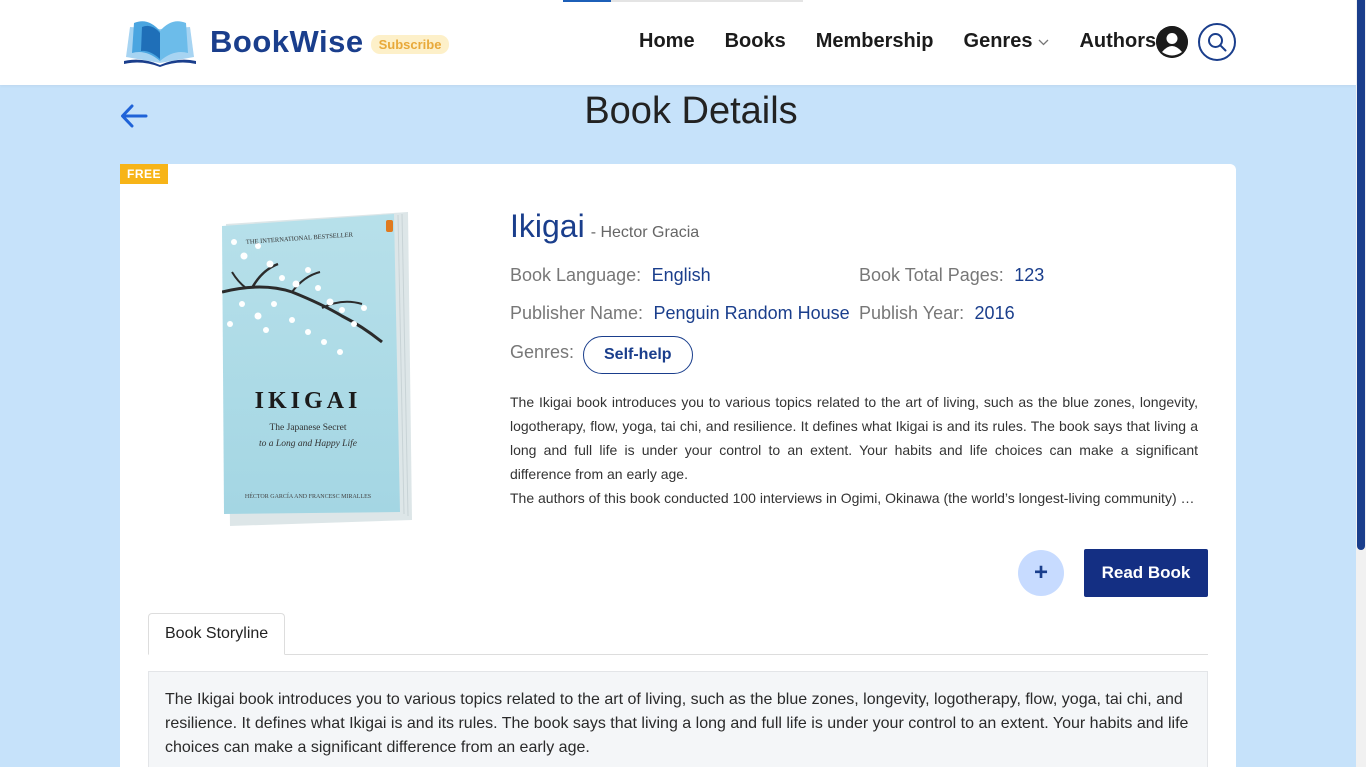 Image resolution: width=1366 pixels, height=767 pixels. What do you see at coordinates (217, 634) in the screenshot?
I see `tab-book-storyline: Book Storyline` at bounding box center [217, 634].